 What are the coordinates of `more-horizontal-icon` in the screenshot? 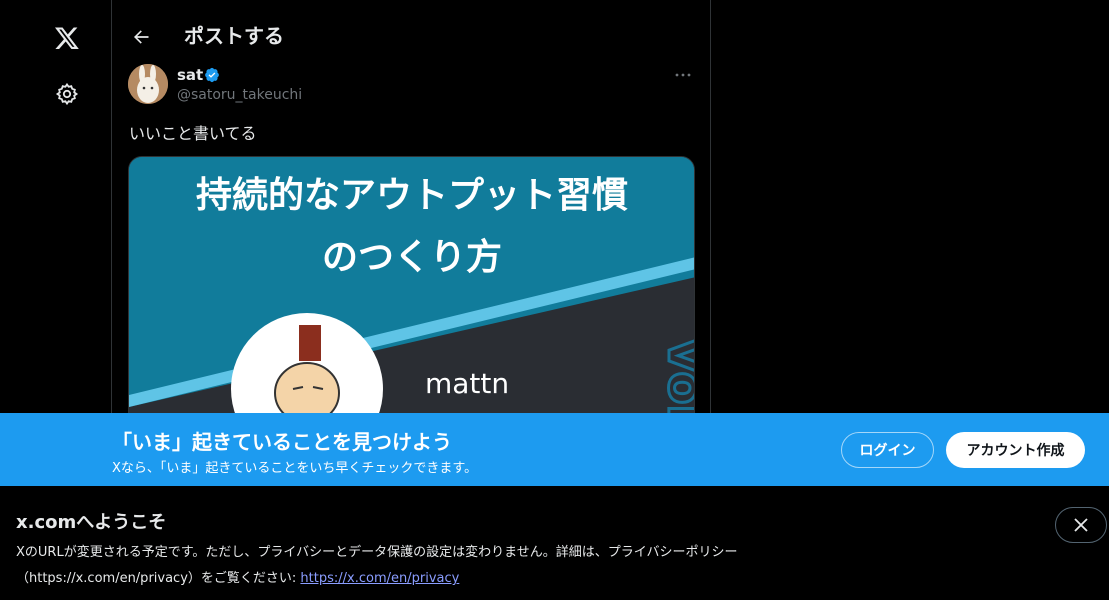 It's located at (683, 75).